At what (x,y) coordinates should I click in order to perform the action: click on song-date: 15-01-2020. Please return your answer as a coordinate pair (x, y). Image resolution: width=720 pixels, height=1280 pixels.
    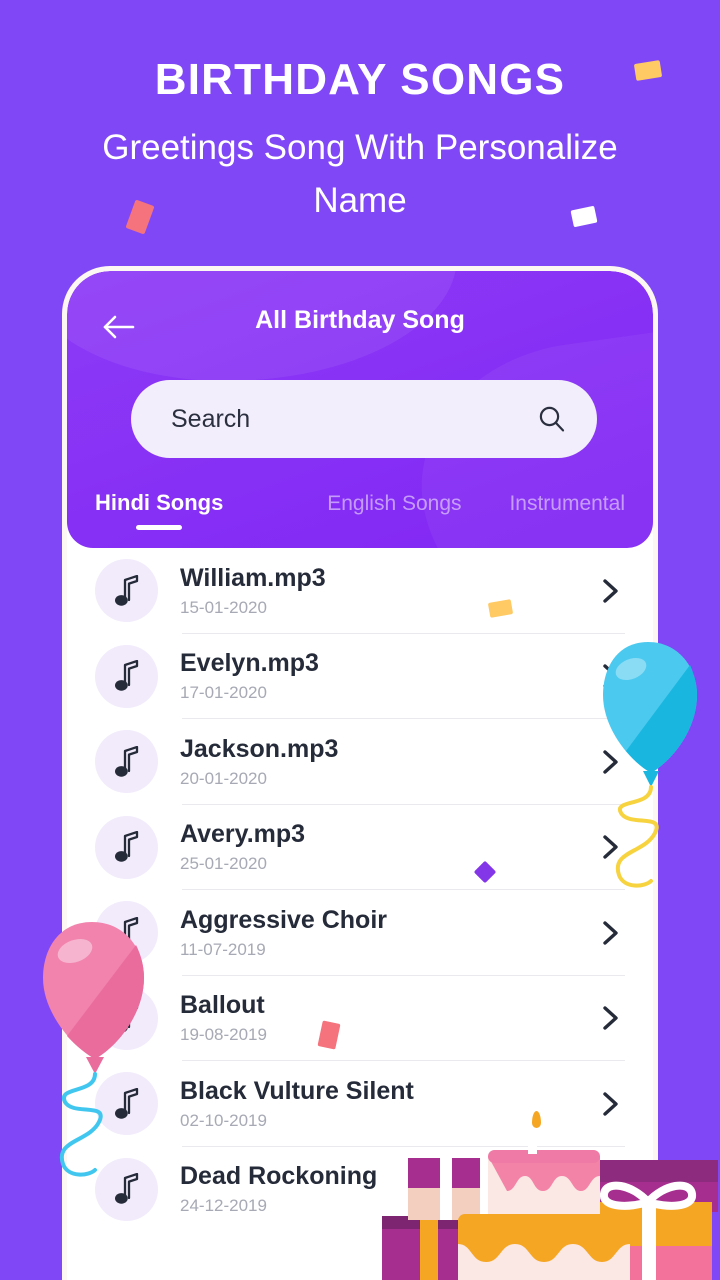
    Looking at the image, I should click on (223, 607).